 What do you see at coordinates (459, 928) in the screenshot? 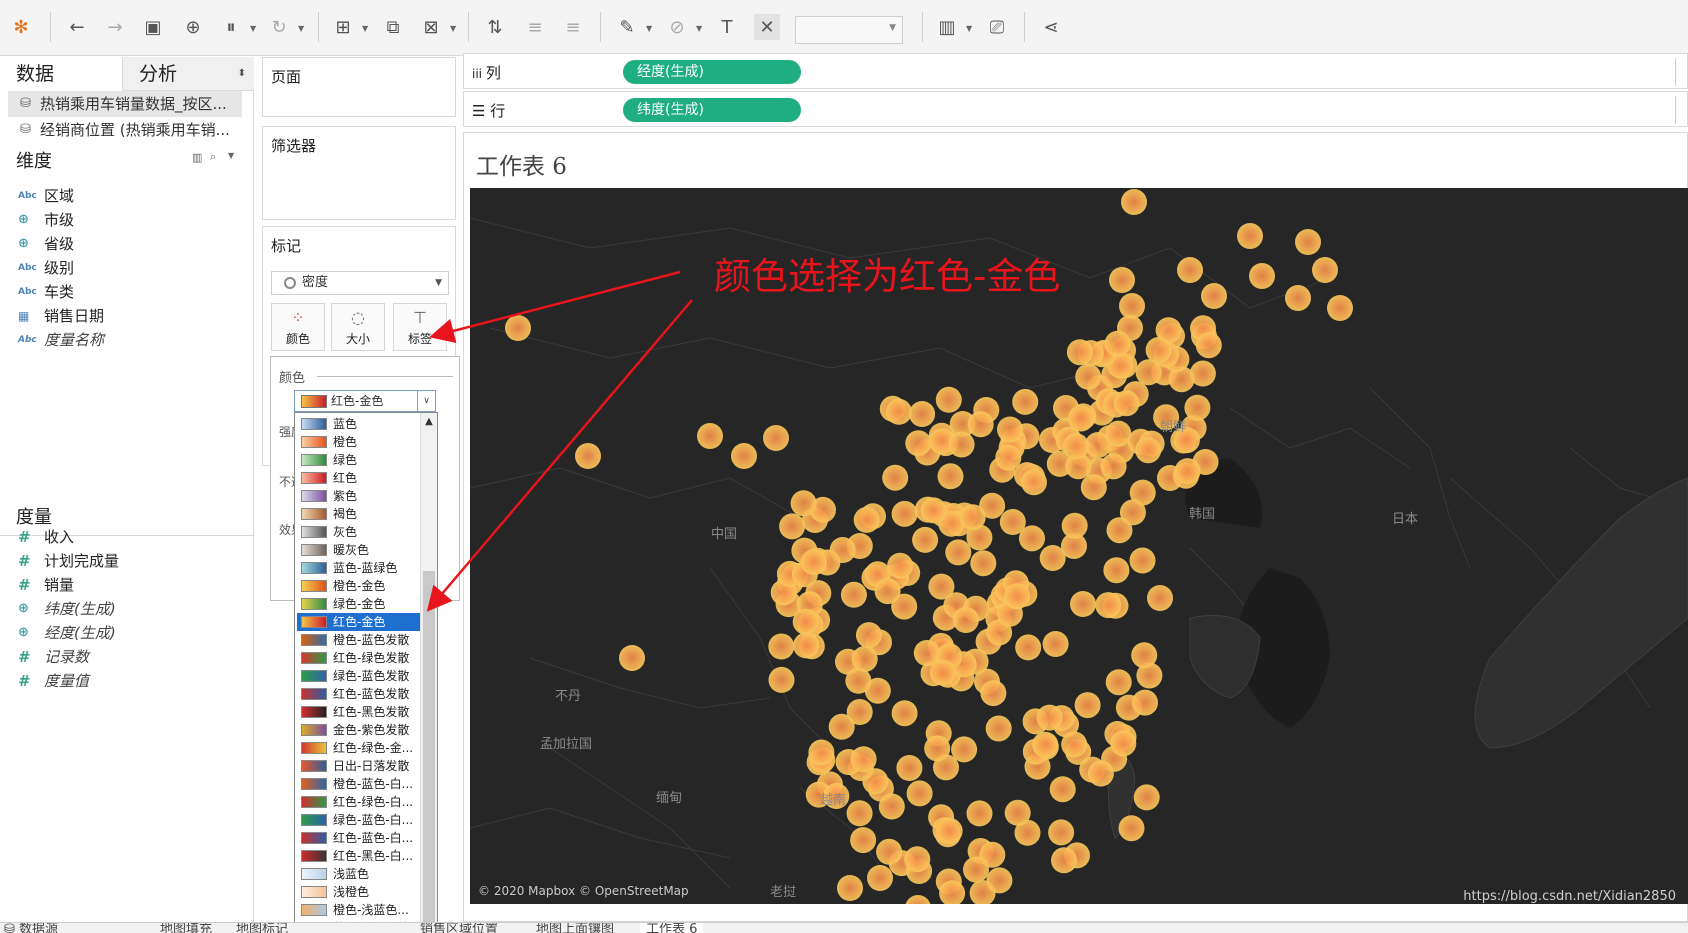
I see `sheet-tab: 销售区域位置` at bounding box center [459, 928].